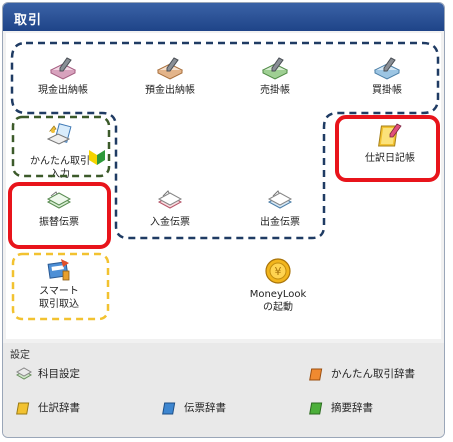  Describe the element at coordinates (63, 68) in the screenshot. I see `cash-book-icon` at that location.